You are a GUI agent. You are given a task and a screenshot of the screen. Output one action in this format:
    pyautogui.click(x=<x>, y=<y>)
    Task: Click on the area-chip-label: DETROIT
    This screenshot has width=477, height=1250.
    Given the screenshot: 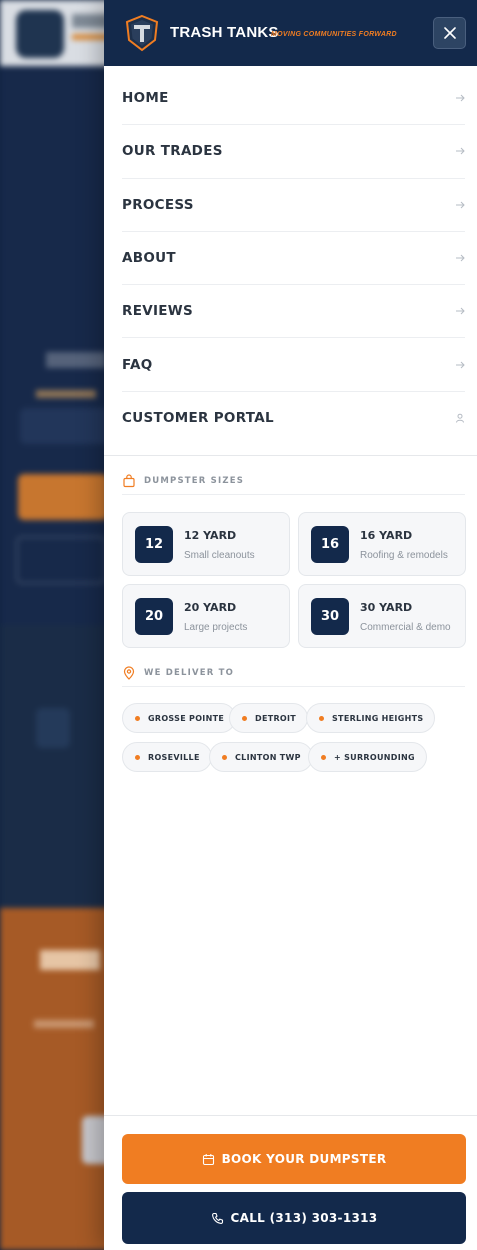 What is the action you would take?
    pyautogui.click(x=276, y=718)
    